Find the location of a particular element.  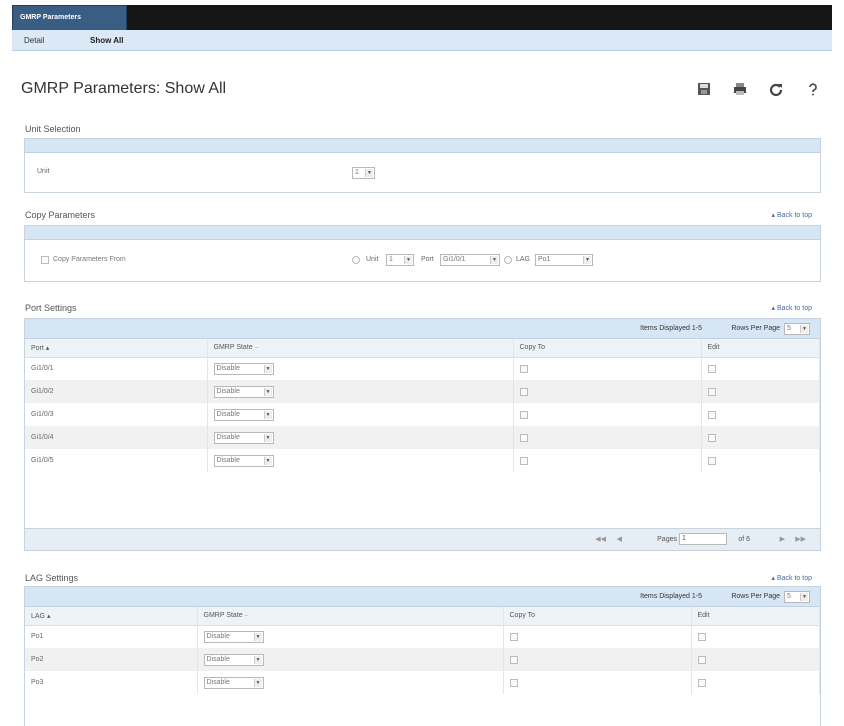

row-lag: Po1 is located at coordinates (111, 636).